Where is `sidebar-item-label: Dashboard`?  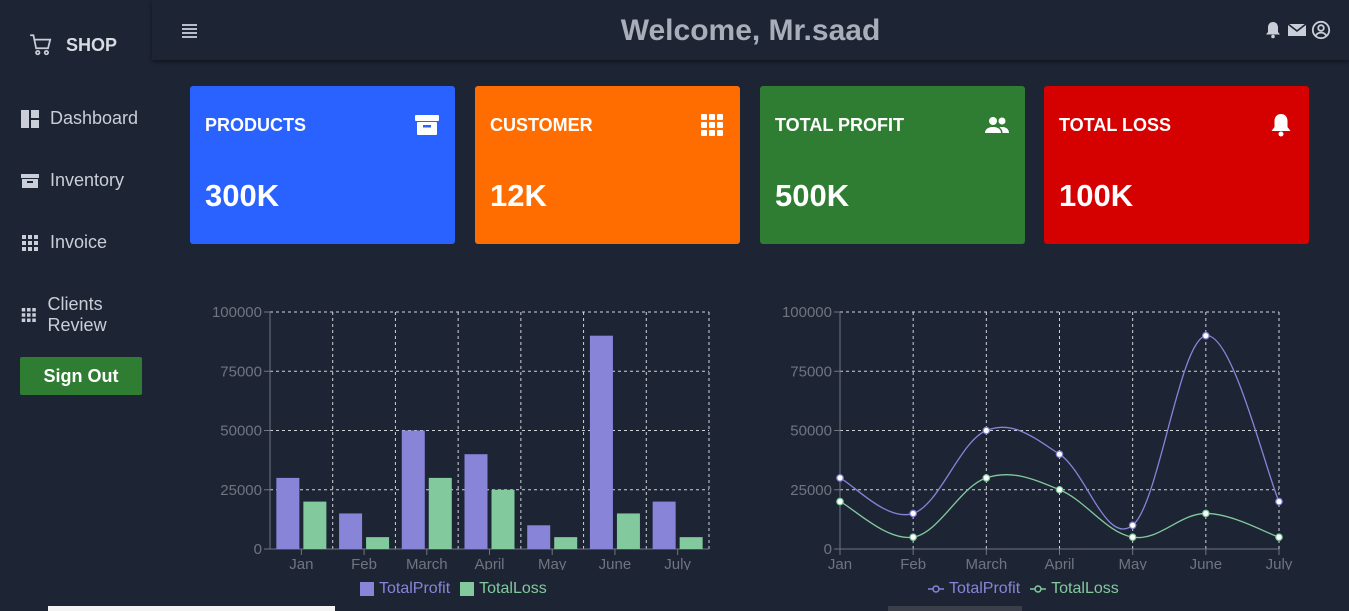
sidebar-item-label: Dashboard is located at coordinates (94, 118).